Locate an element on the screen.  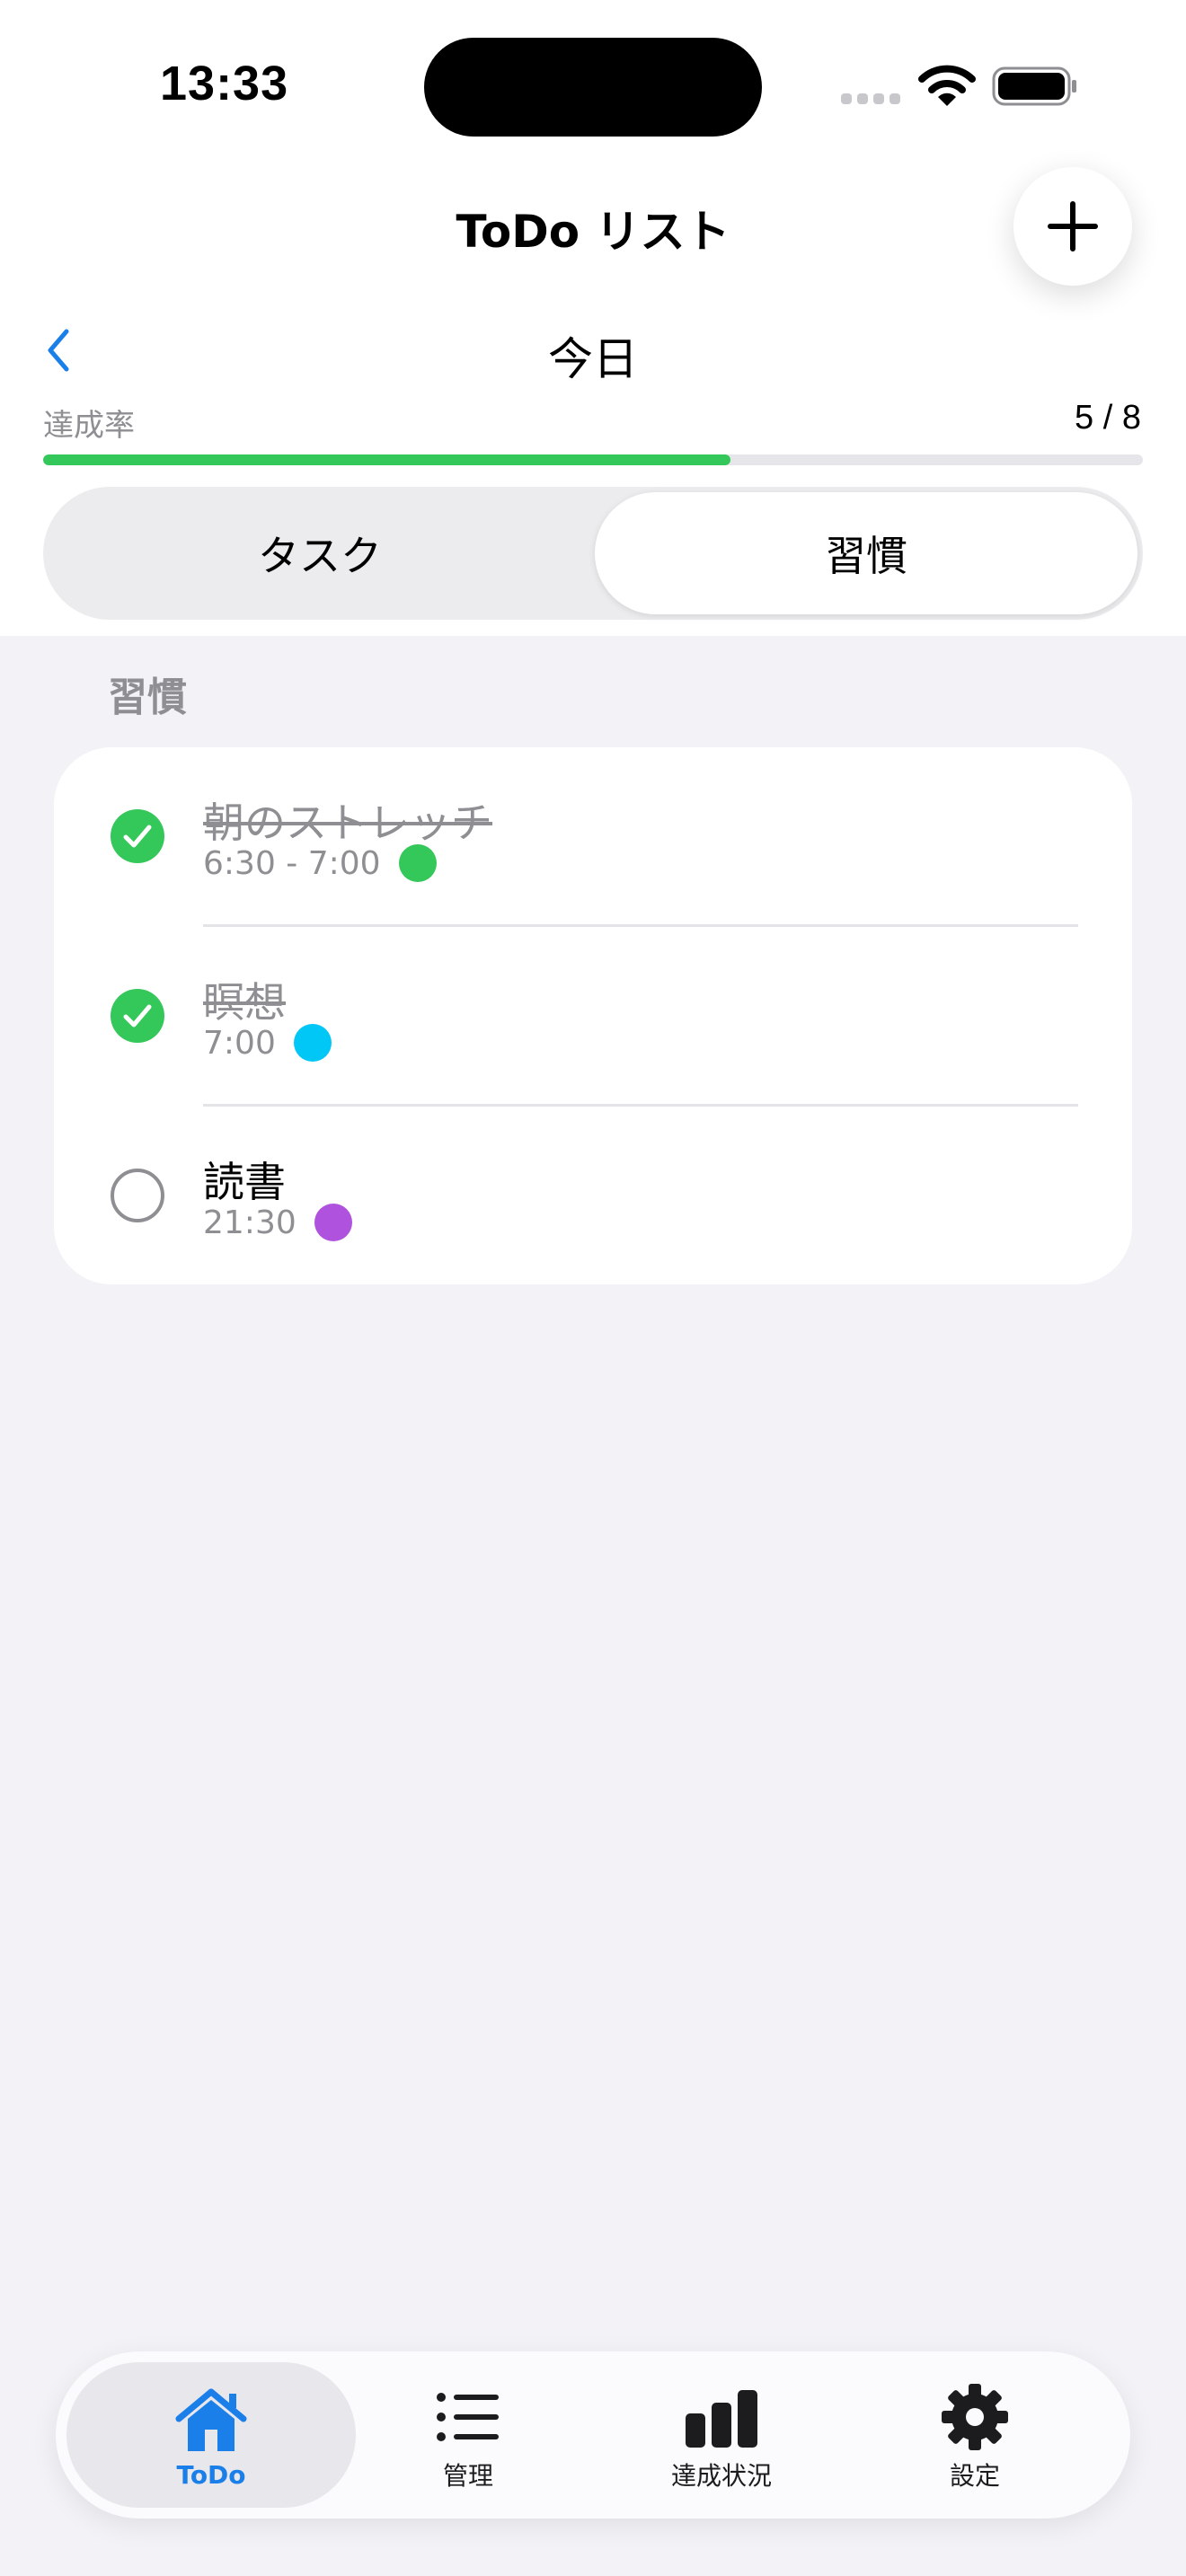
progress-bar is located at coordinates (593, 459).